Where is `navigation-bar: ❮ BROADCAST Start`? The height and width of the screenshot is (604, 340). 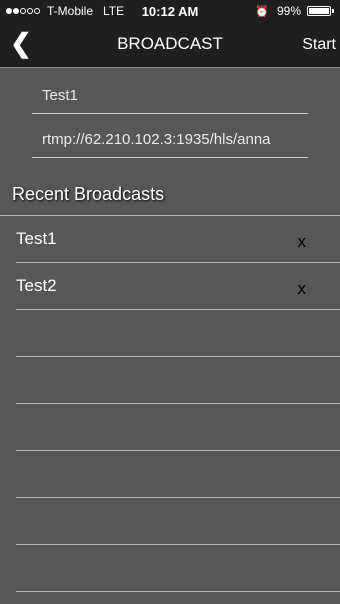
navigation-bar: ❮ BROADCAST Start is located at coordinates (170, 45).